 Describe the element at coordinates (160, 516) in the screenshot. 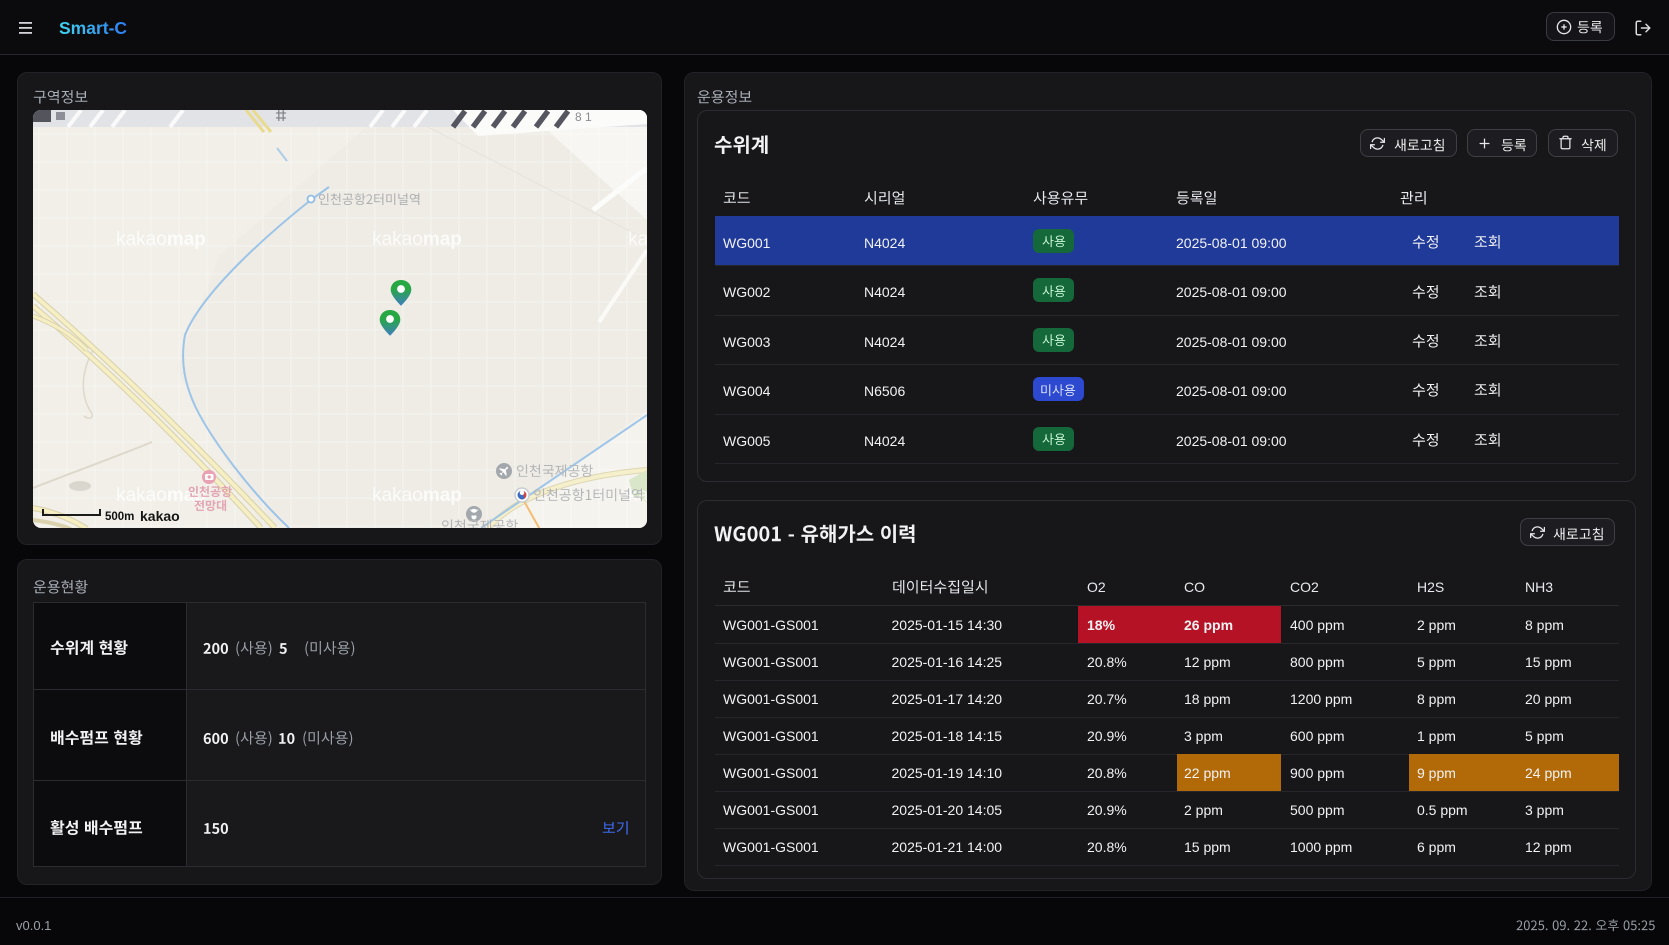

I see `svg-text: kakao` at that location.